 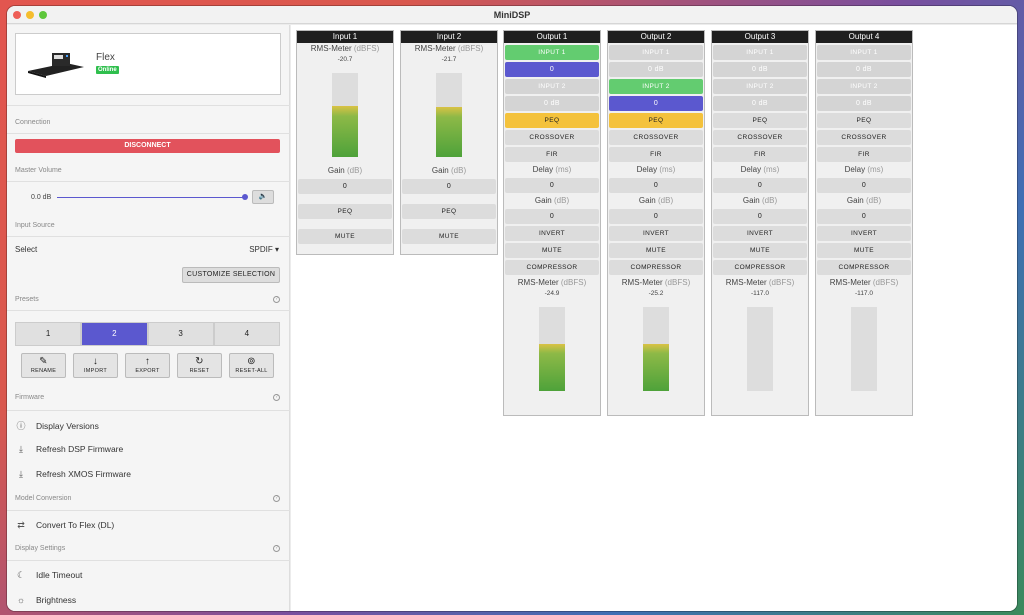 What do you see at coordinates (21, 600) in the screenshot?
I see `sun-icon: ☼` at bounding box center [21, 600].